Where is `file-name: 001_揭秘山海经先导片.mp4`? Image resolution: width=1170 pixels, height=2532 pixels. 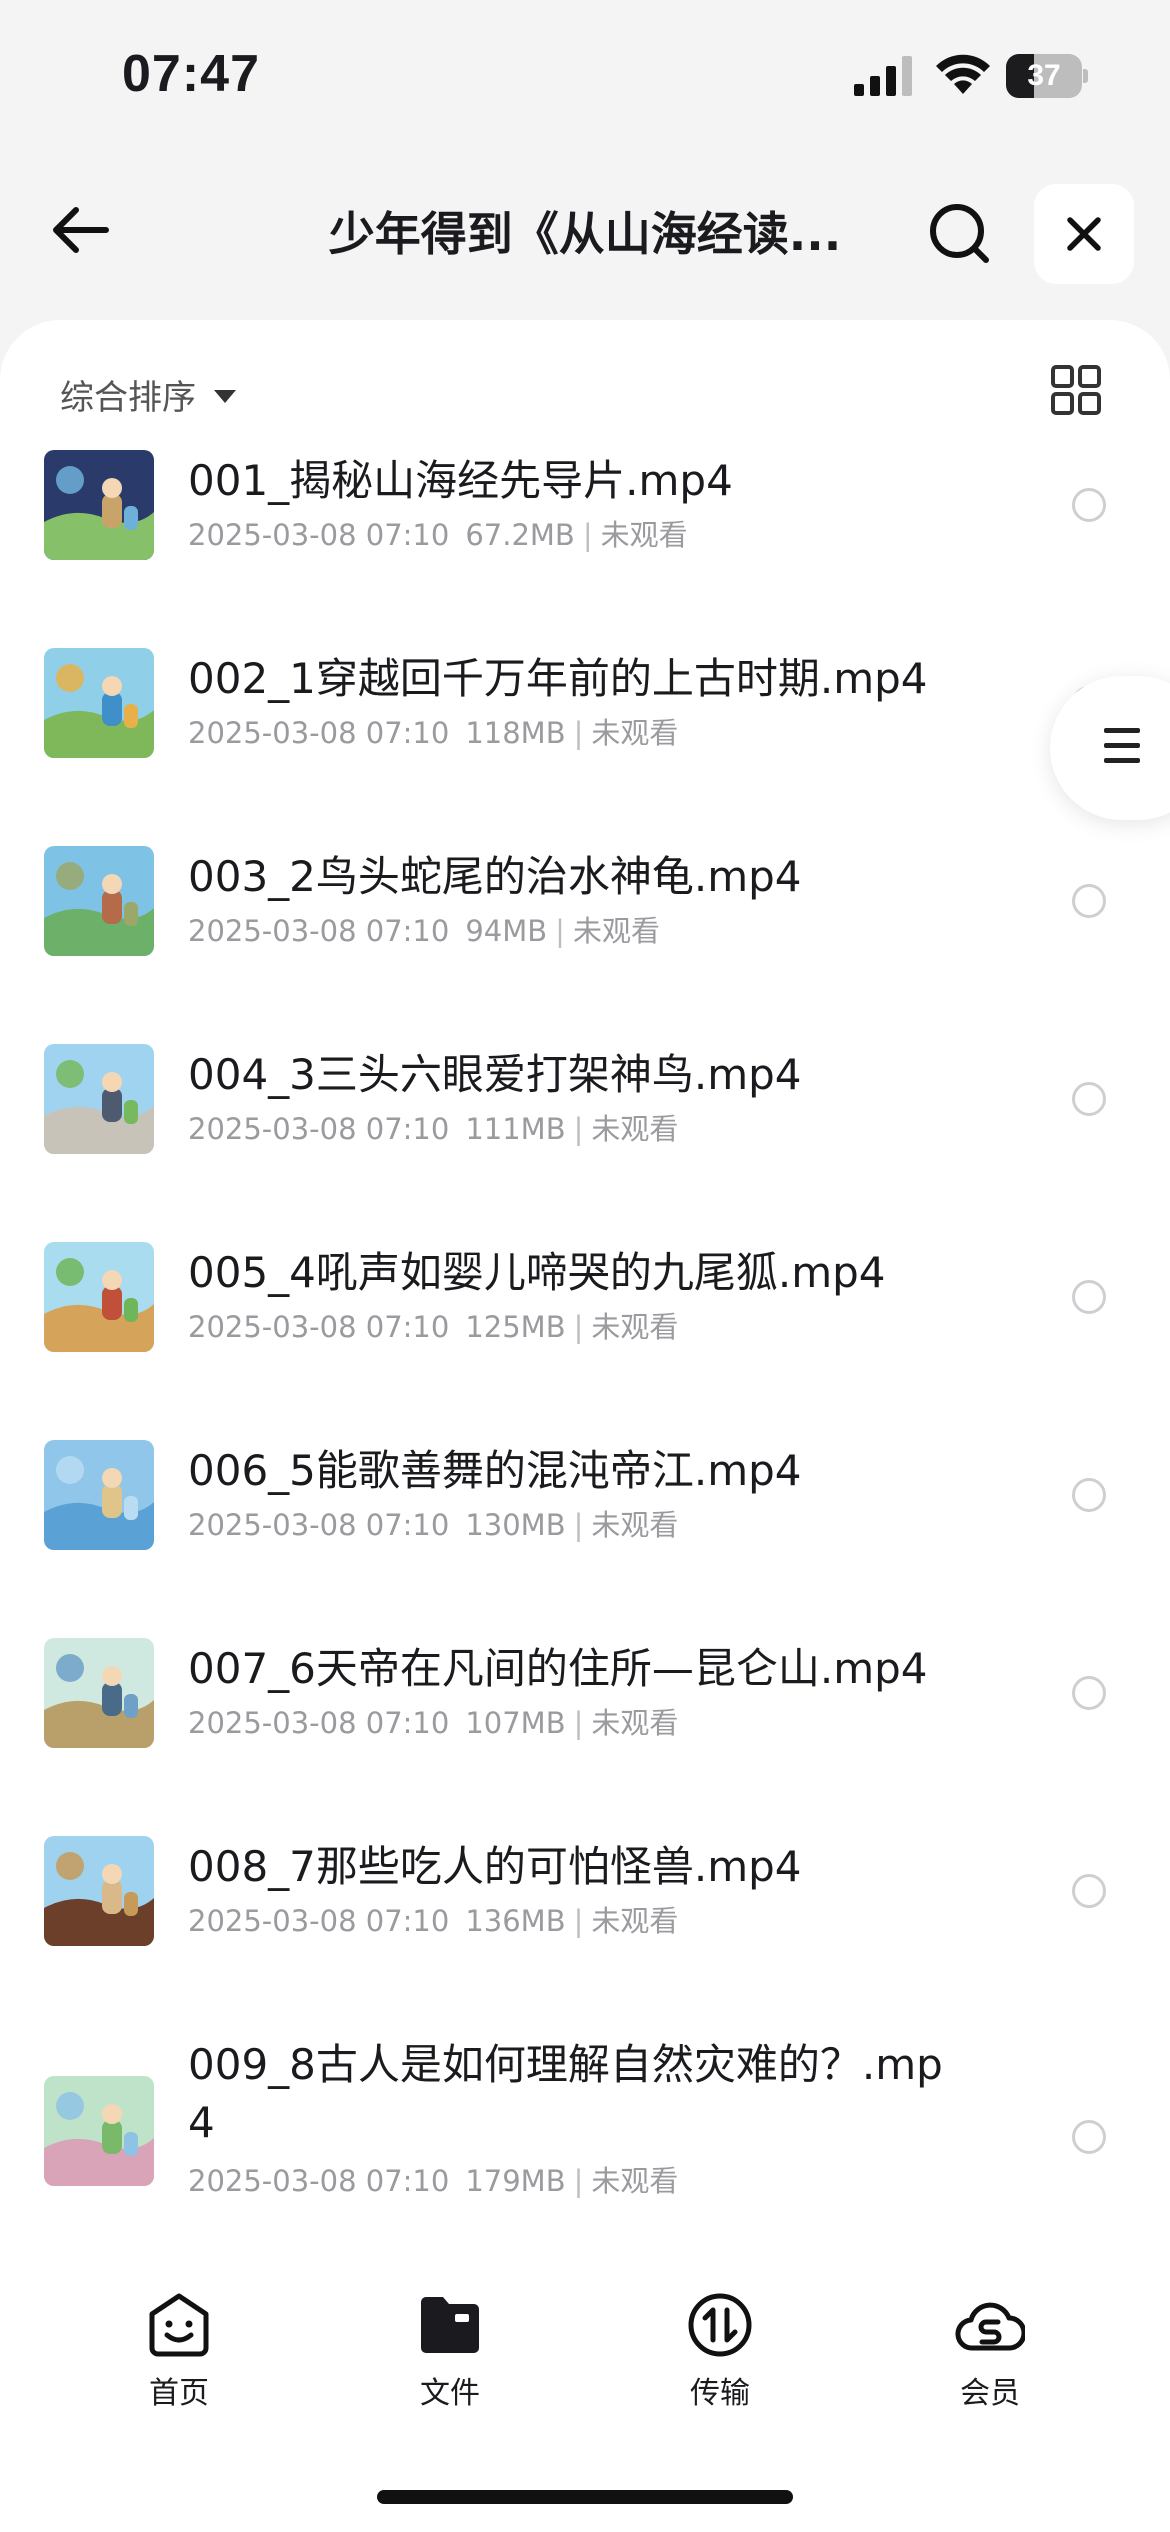
file-name: 001_揭秘山海经先导片.mp4 is located at coordinates (460, 480).